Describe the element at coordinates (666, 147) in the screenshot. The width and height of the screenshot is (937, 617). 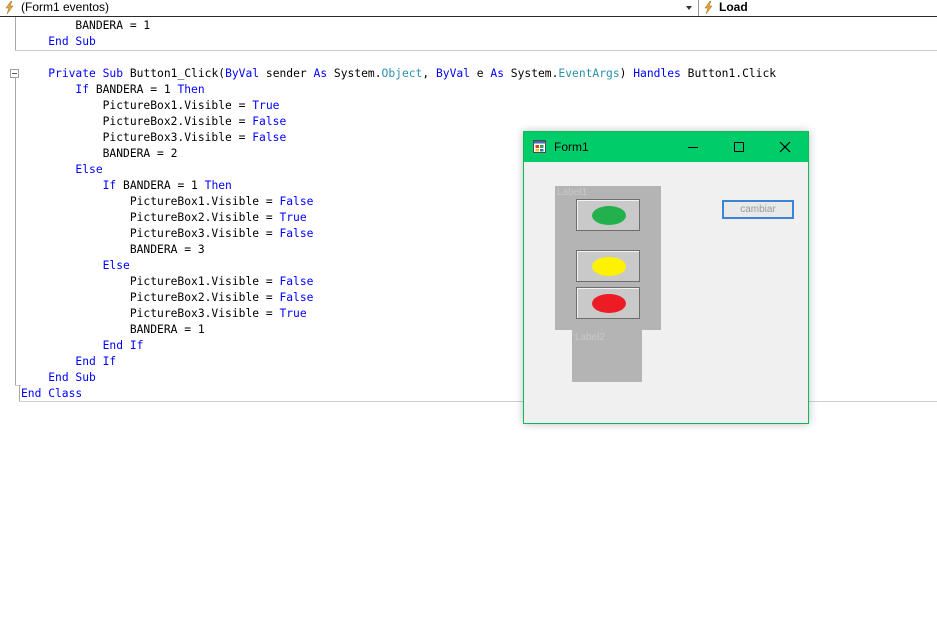
I see `form1-titlebar: Form1` at that location.